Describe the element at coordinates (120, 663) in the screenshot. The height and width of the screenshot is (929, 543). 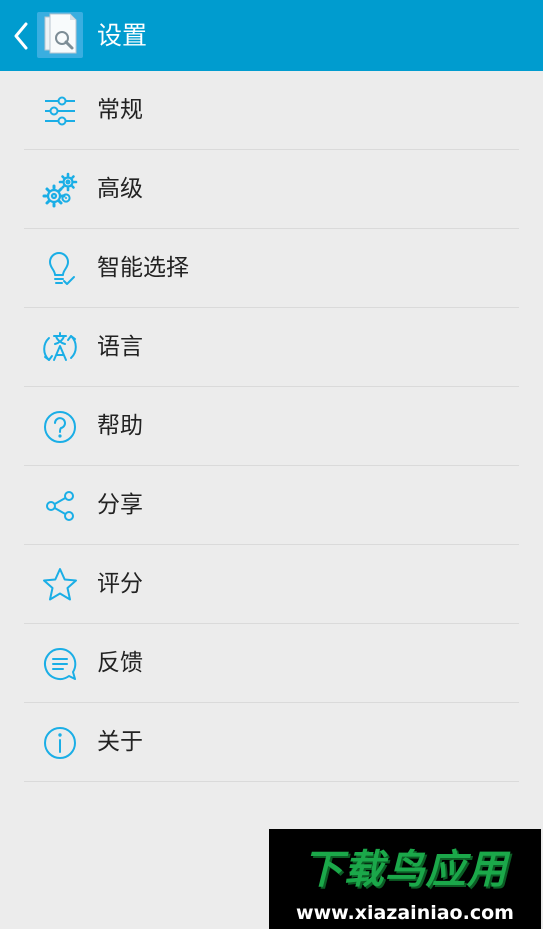
I see `menu-item-label: 反馈` at that location.